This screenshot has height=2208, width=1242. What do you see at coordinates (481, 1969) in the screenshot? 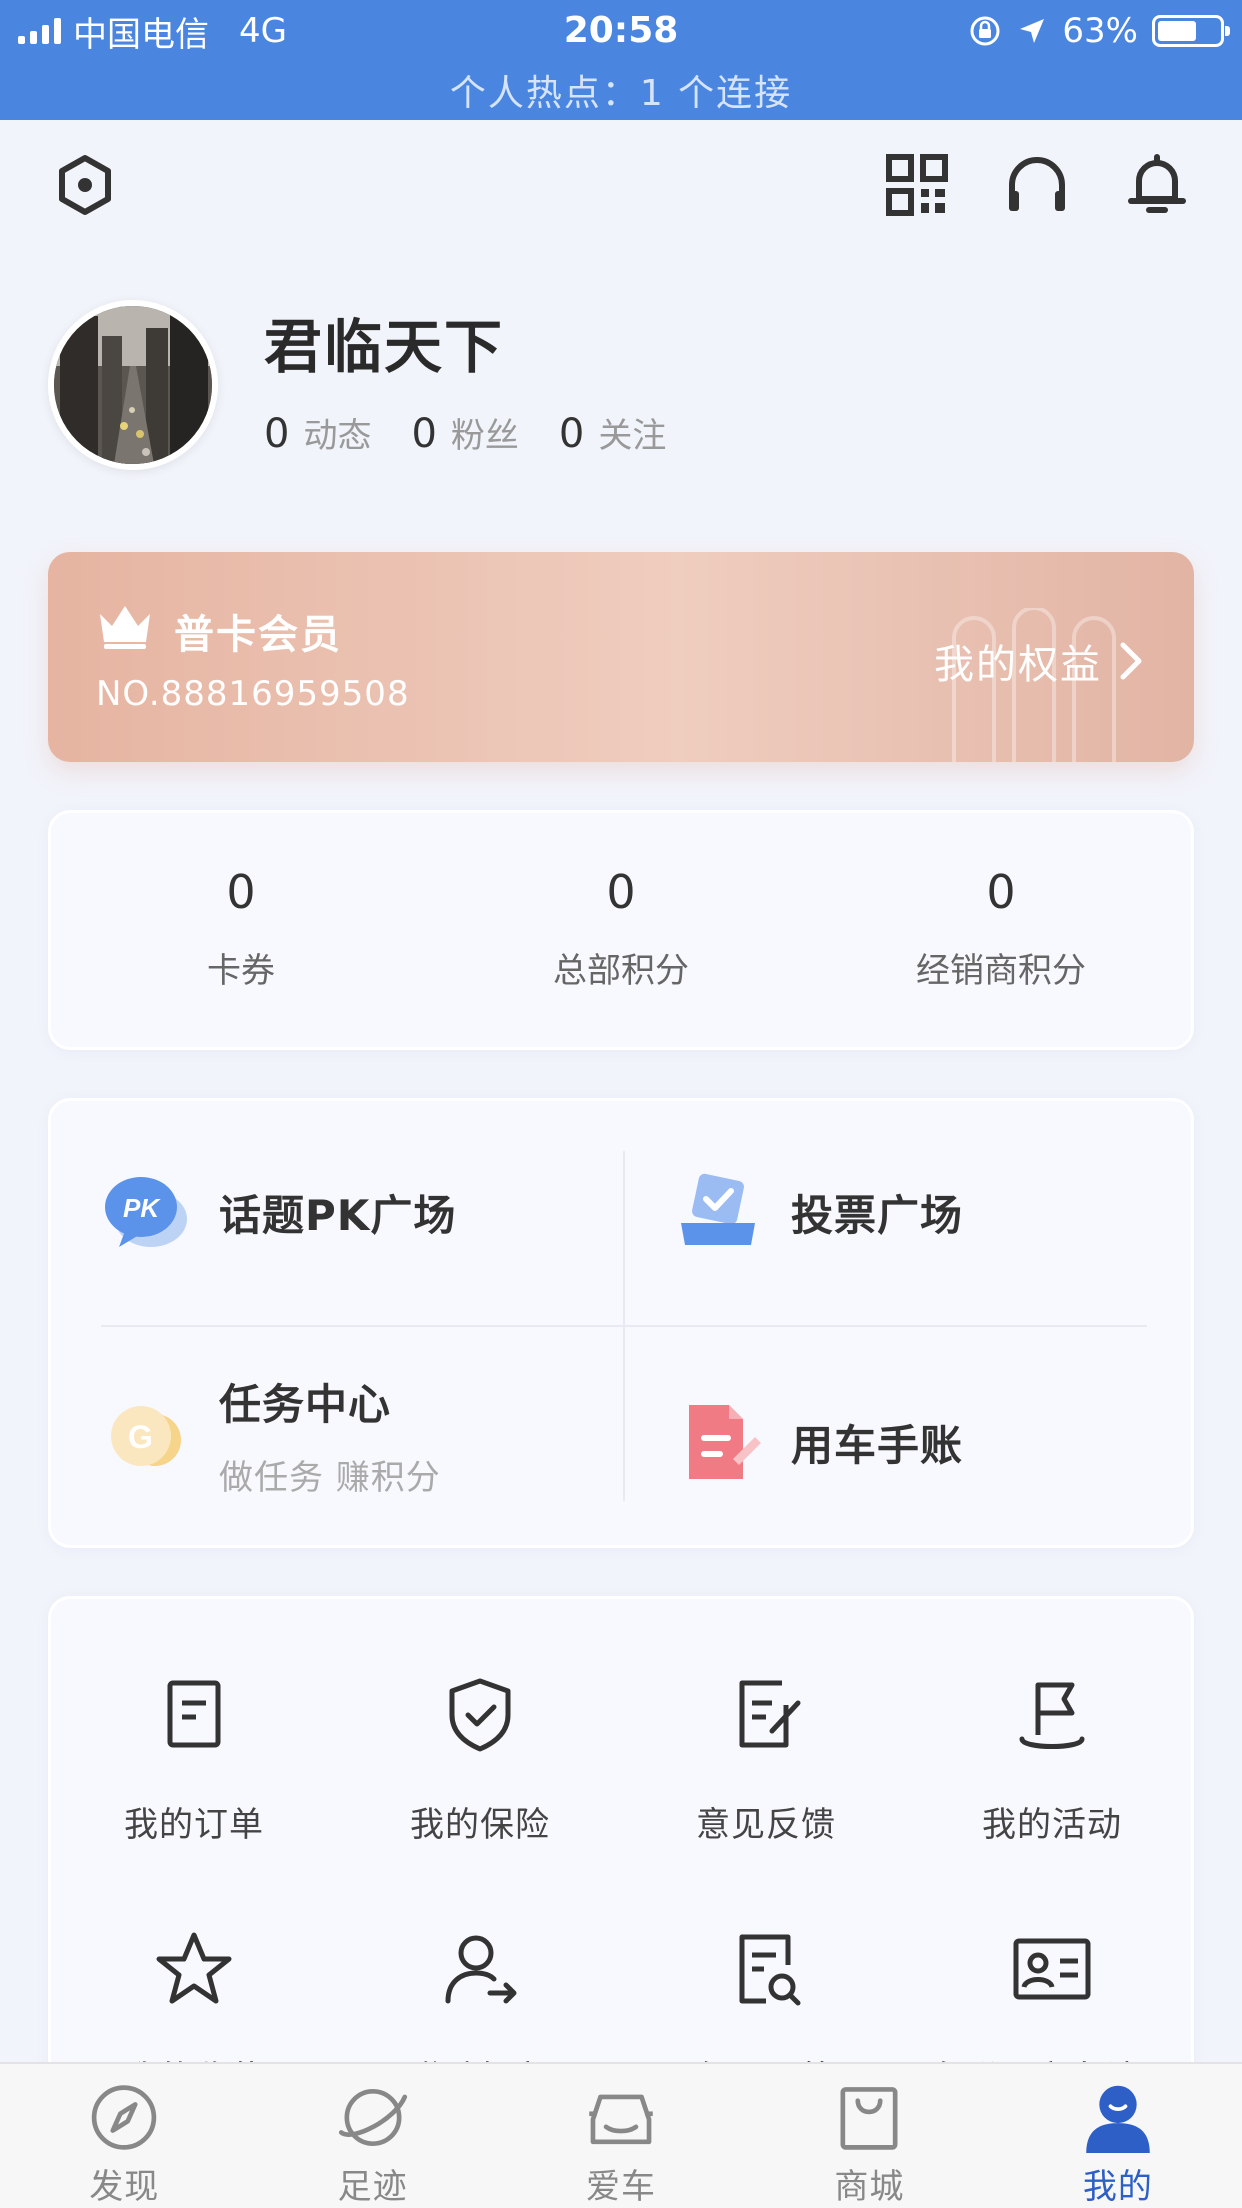
I see `invite-user-icon` at bounding box center [481, 1969].